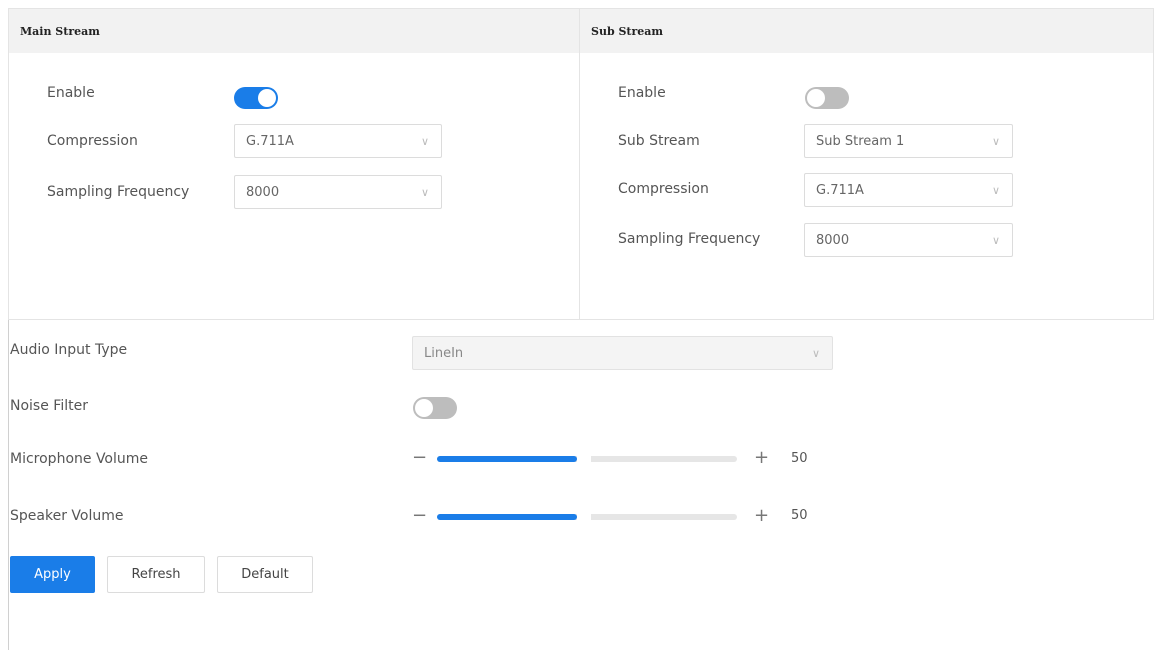  What do you see at coordinates (761, 516) in the screenshot?
I see `speaker-volume-plus-button: +` at bounding box center [761, 516].